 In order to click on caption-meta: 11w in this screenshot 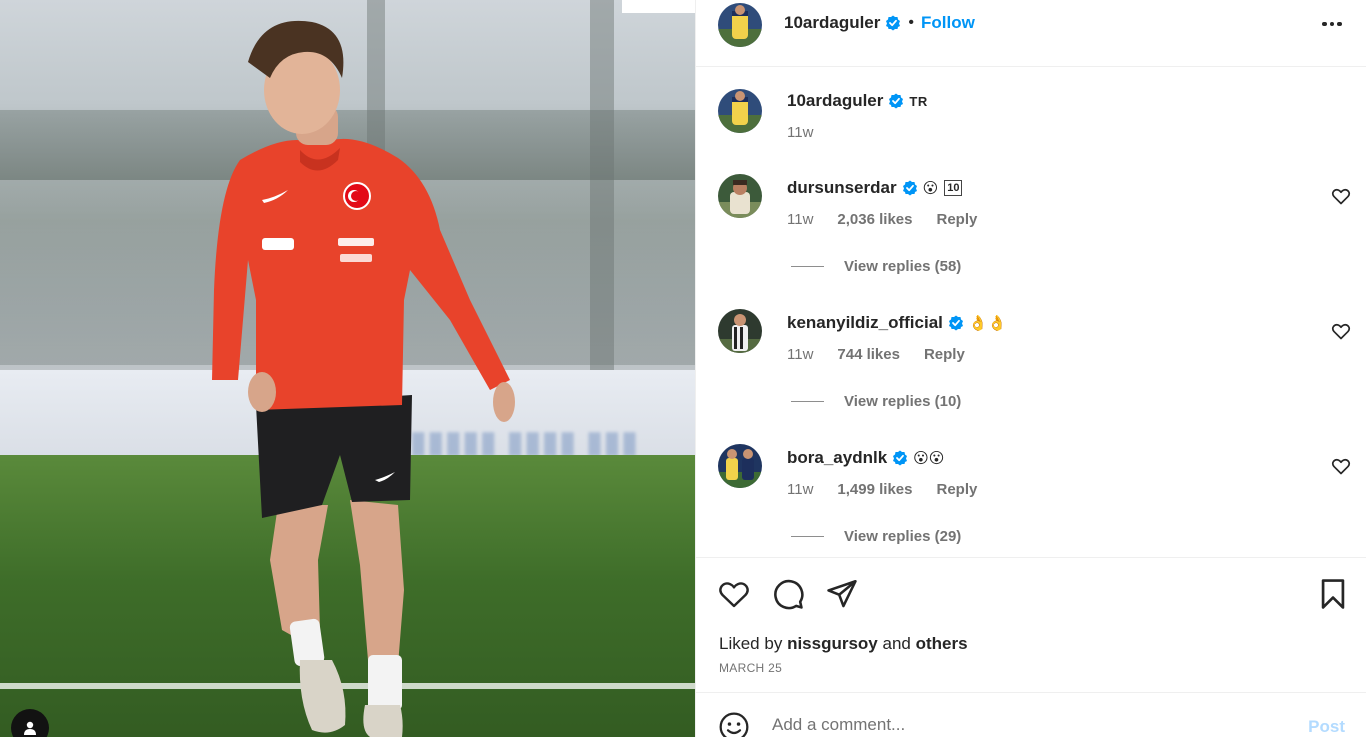, I will do `click(800, 132)`.